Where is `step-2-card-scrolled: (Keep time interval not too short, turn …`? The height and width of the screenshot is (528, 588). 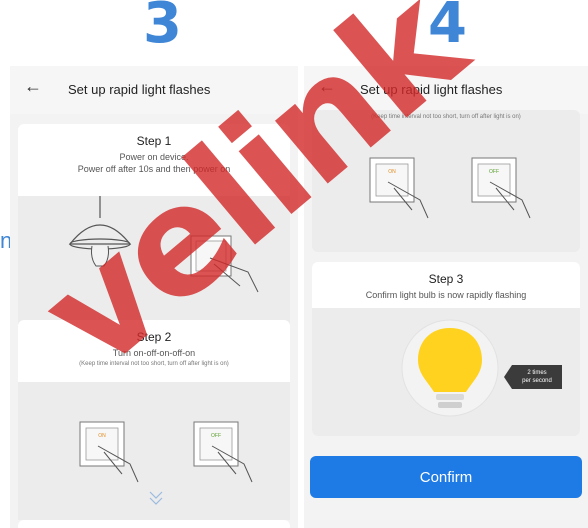
step-2-card-scrolled: (Keep time interval not too short, turn … is located at coordinates (446, 181).